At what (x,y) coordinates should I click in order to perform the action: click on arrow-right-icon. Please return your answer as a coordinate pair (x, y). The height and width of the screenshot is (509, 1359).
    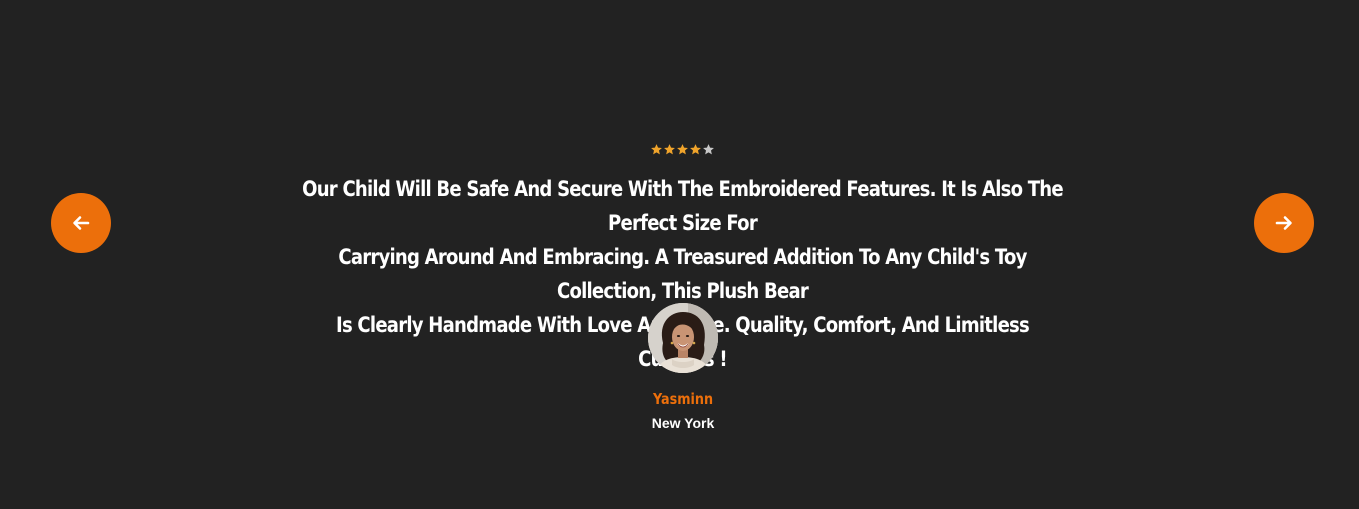
    Looking at the image, I should click on (1283, 223).